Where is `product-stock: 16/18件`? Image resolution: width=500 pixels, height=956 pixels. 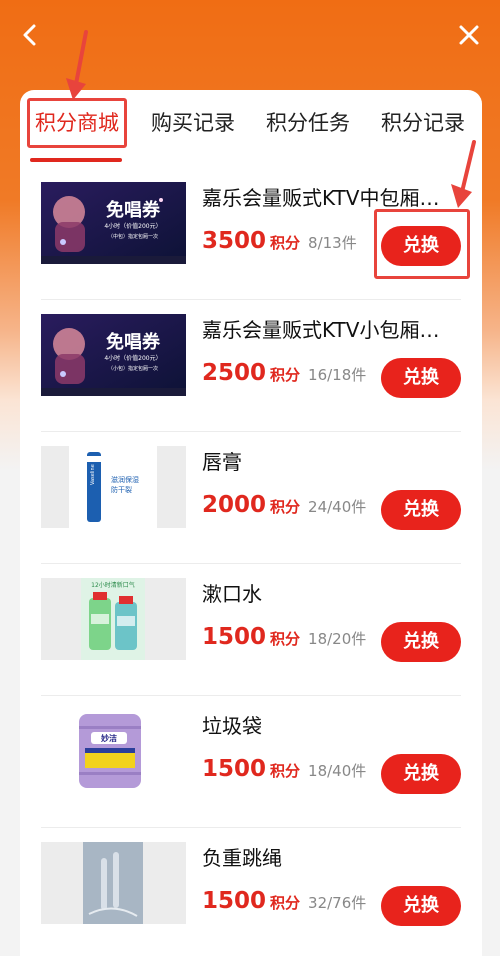
product-stock: 16/18件 is located at coordinates (337, 375).